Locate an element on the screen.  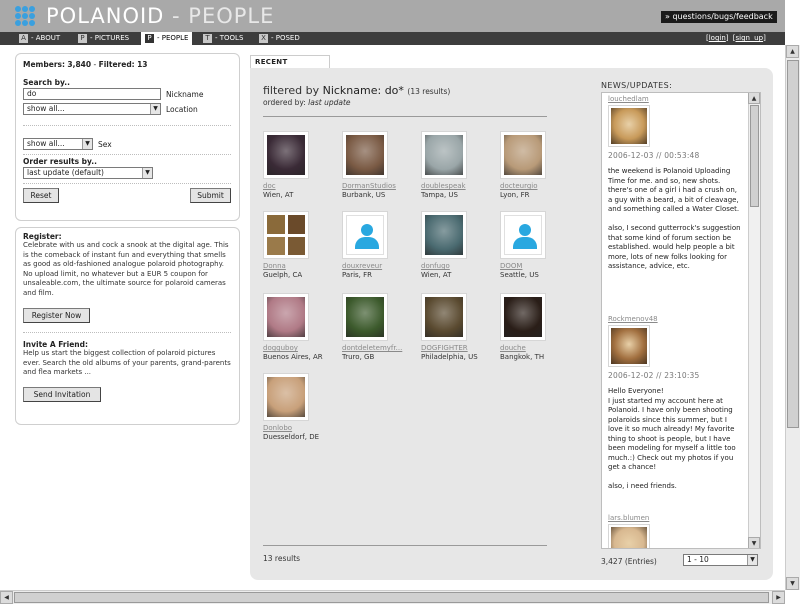
profile-card: Donlobo Duesseldorf, DE is located at coordinates (303, 408).